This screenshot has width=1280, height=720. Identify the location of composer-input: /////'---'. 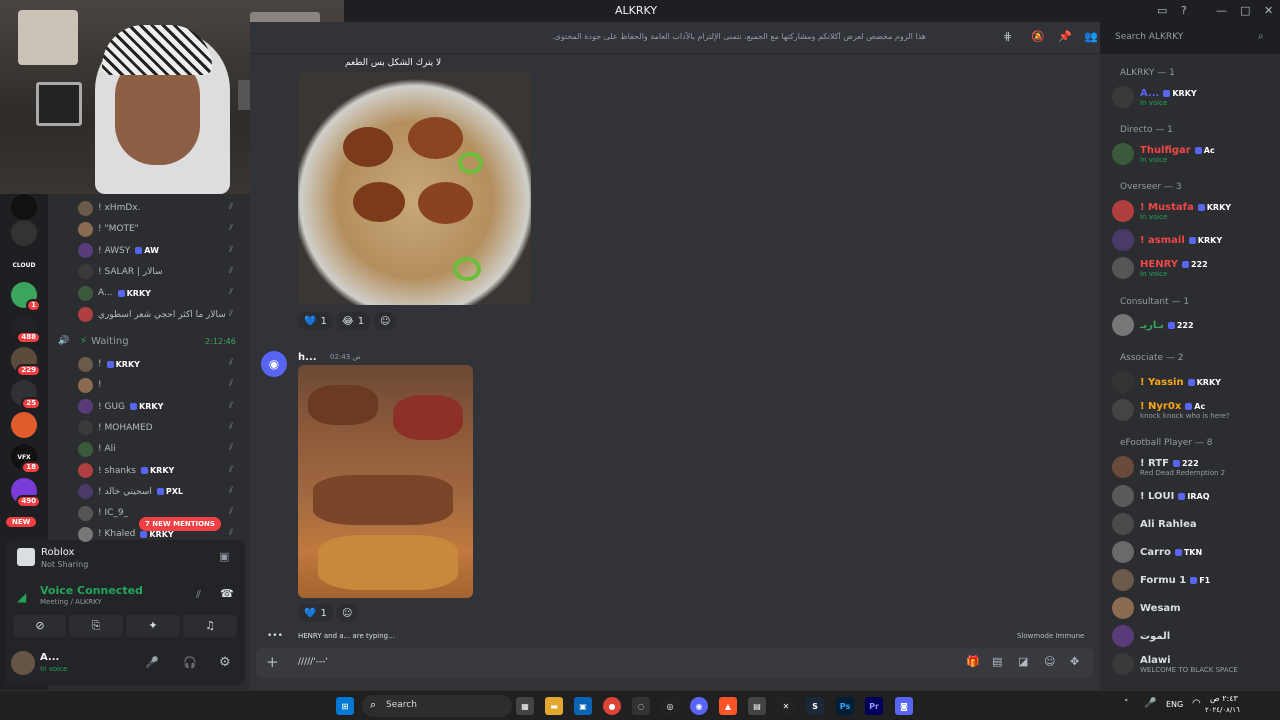
(313, 662).